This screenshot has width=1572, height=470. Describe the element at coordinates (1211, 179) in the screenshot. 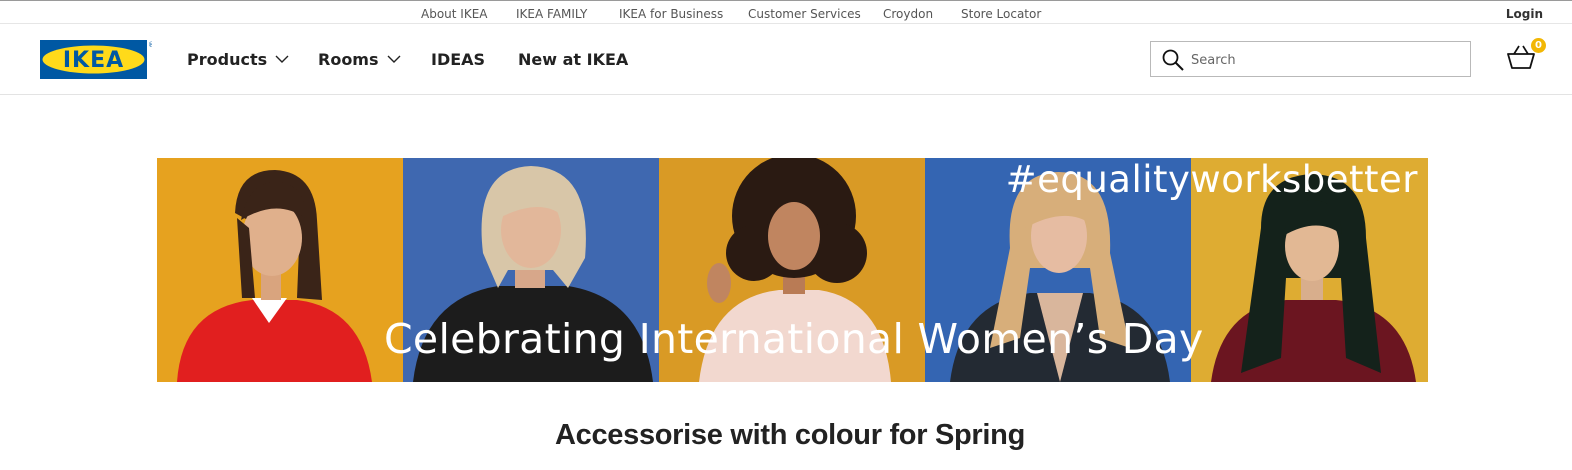

I see `hero-hashtag: #equalityworksbetter` at that location.